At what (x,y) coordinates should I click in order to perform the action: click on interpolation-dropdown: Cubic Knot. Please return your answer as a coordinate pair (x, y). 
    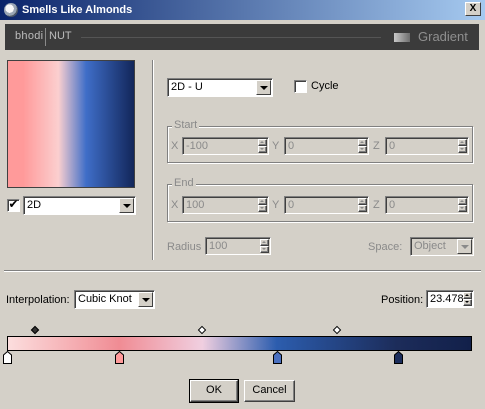
    Looking at the image, I should click on (114, 299).